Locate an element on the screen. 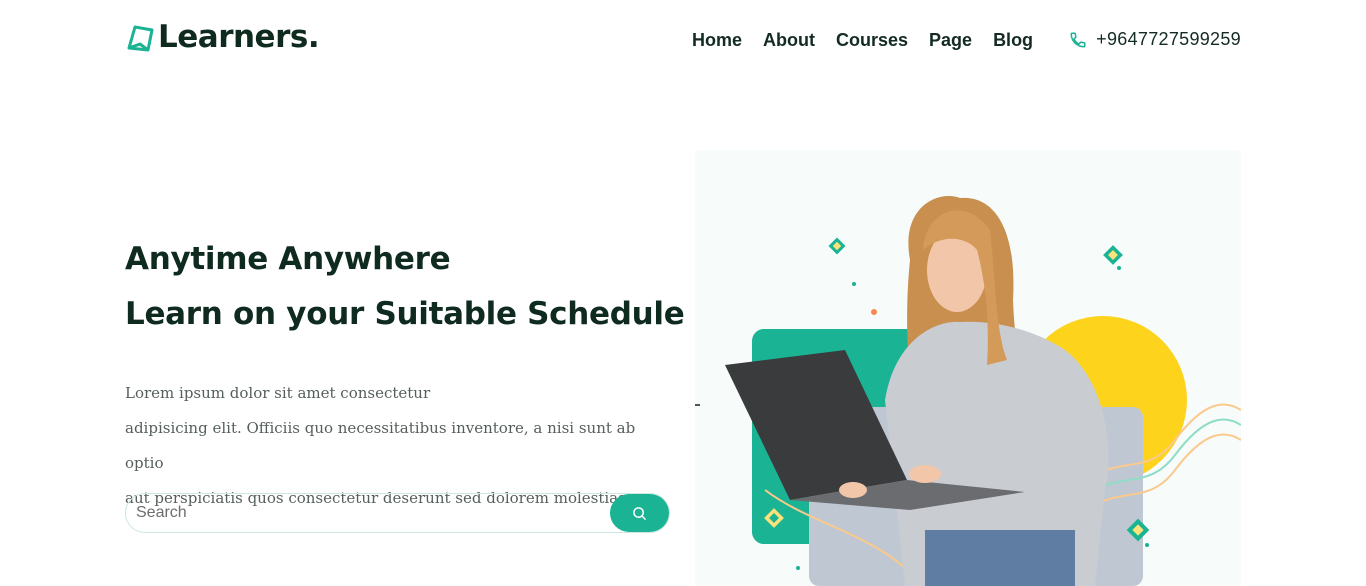  search-button is located at coordinates (639, 513).